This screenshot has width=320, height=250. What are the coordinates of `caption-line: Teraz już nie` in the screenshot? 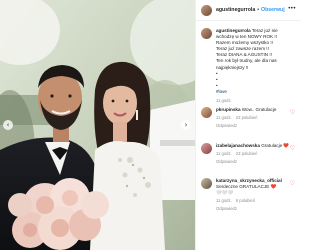 It's located at (264, 30).